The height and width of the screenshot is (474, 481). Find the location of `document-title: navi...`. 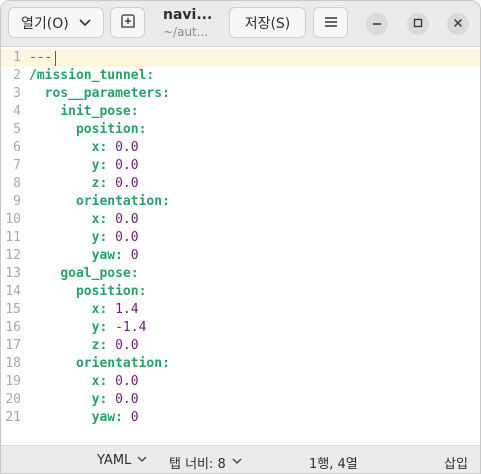

document-title: navi... is located at coordinates (188, 15).